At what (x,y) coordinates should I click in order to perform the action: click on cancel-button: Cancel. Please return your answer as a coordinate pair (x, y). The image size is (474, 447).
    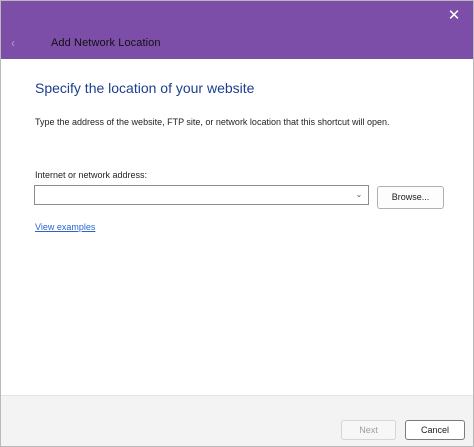
    Looking at the image, I should click on (435, 430).